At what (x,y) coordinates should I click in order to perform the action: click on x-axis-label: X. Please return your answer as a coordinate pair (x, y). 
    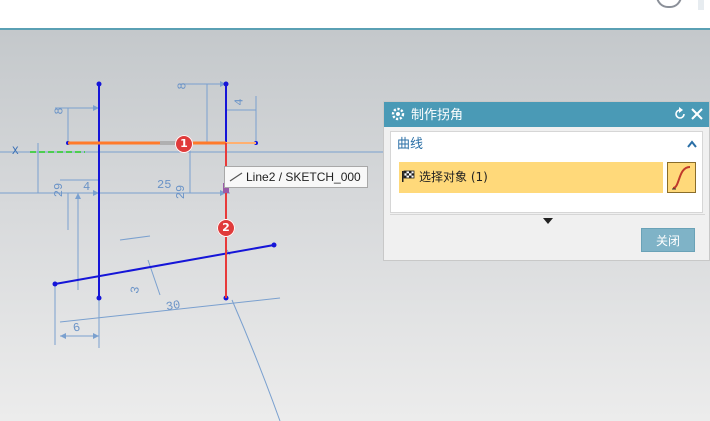
    Looking at the image, I should click on (15, 152).